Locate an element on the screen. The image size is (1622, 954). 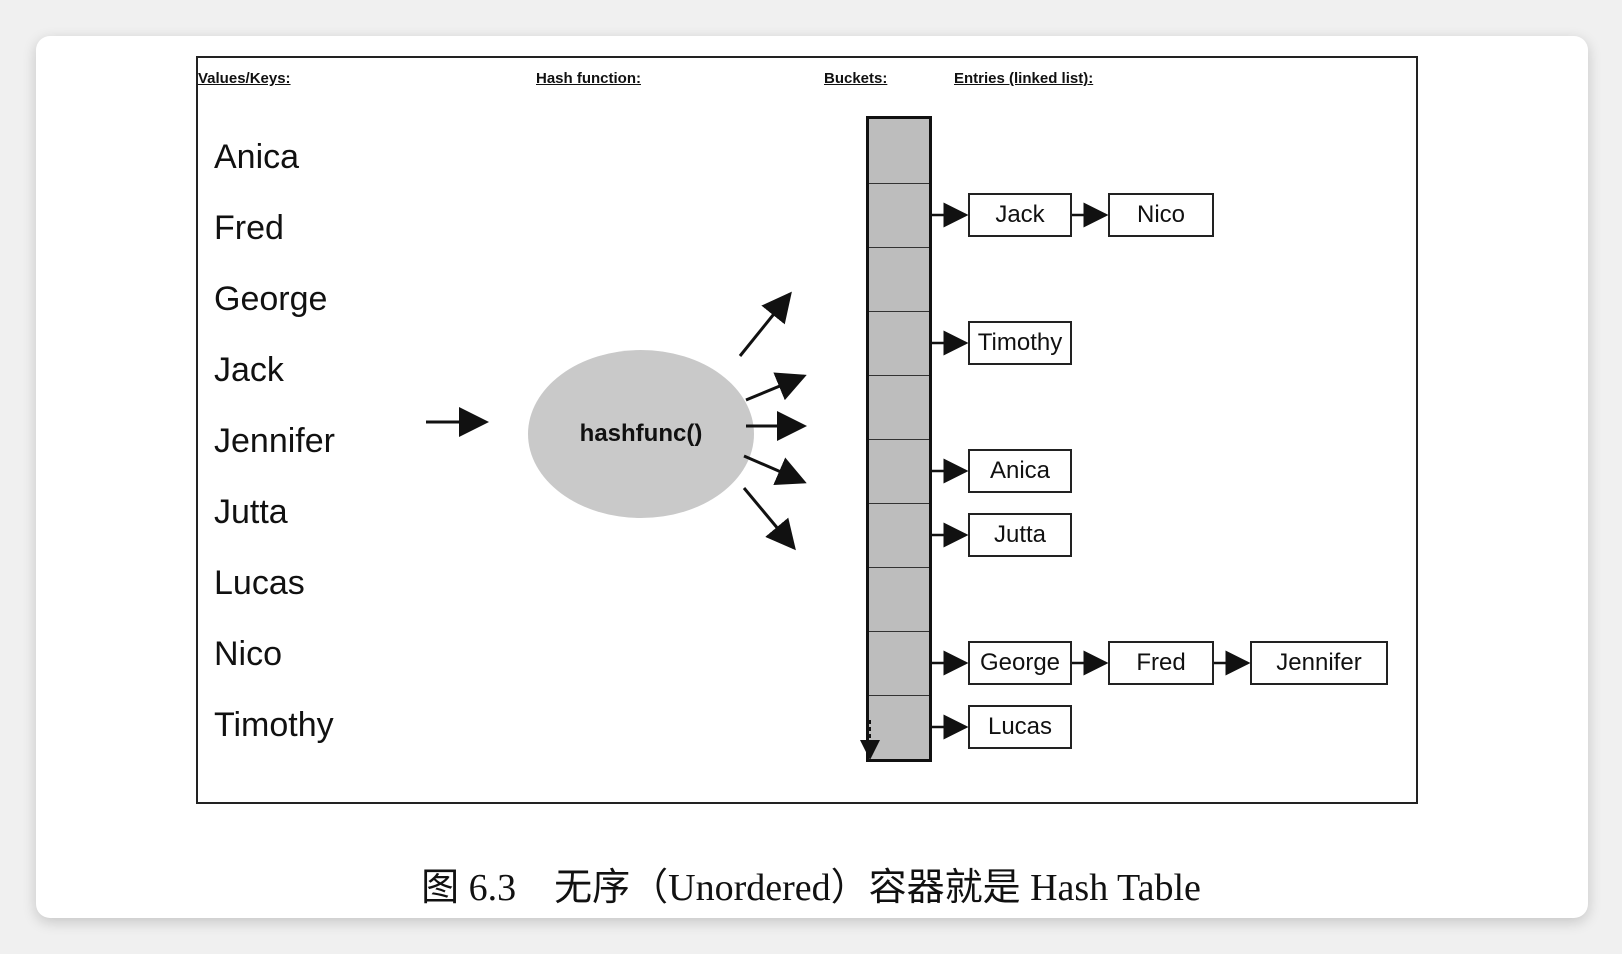
figure-caption: 图 6.3 无序（Unordered）容器就是 Hash Table is located at coordinates (811, 888).